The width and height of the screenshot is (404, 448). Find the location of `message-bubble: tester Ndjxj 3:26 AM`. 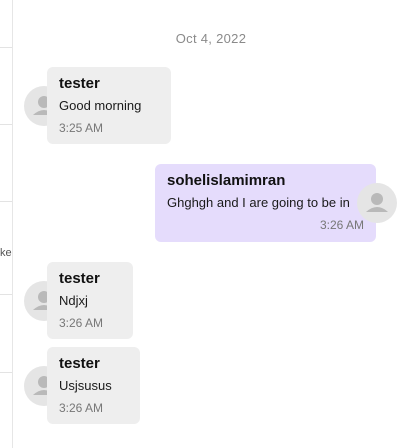

message-bubble: tester Ndjxj 3:26 AM is located at coordinates (90, 300).